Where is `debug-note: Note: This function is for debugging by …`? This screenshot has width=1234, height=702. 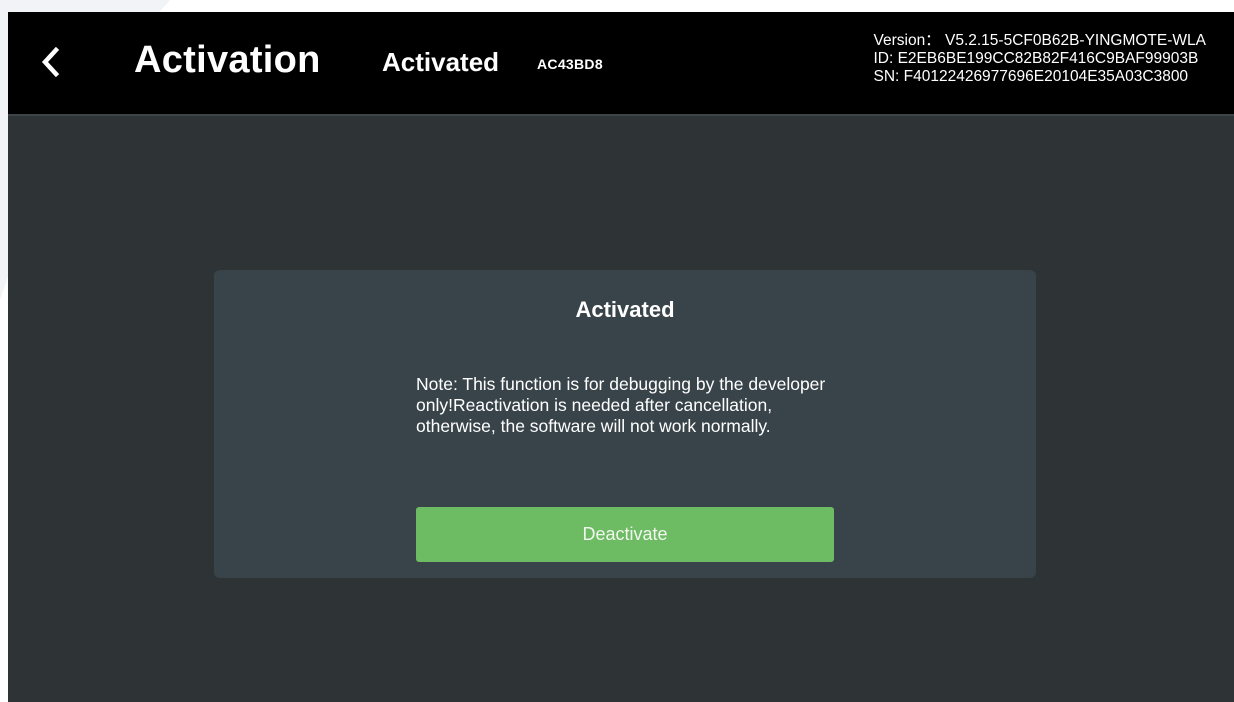 debug-note: Note: This function is for debugging by … is located at coordinates (621, 405).